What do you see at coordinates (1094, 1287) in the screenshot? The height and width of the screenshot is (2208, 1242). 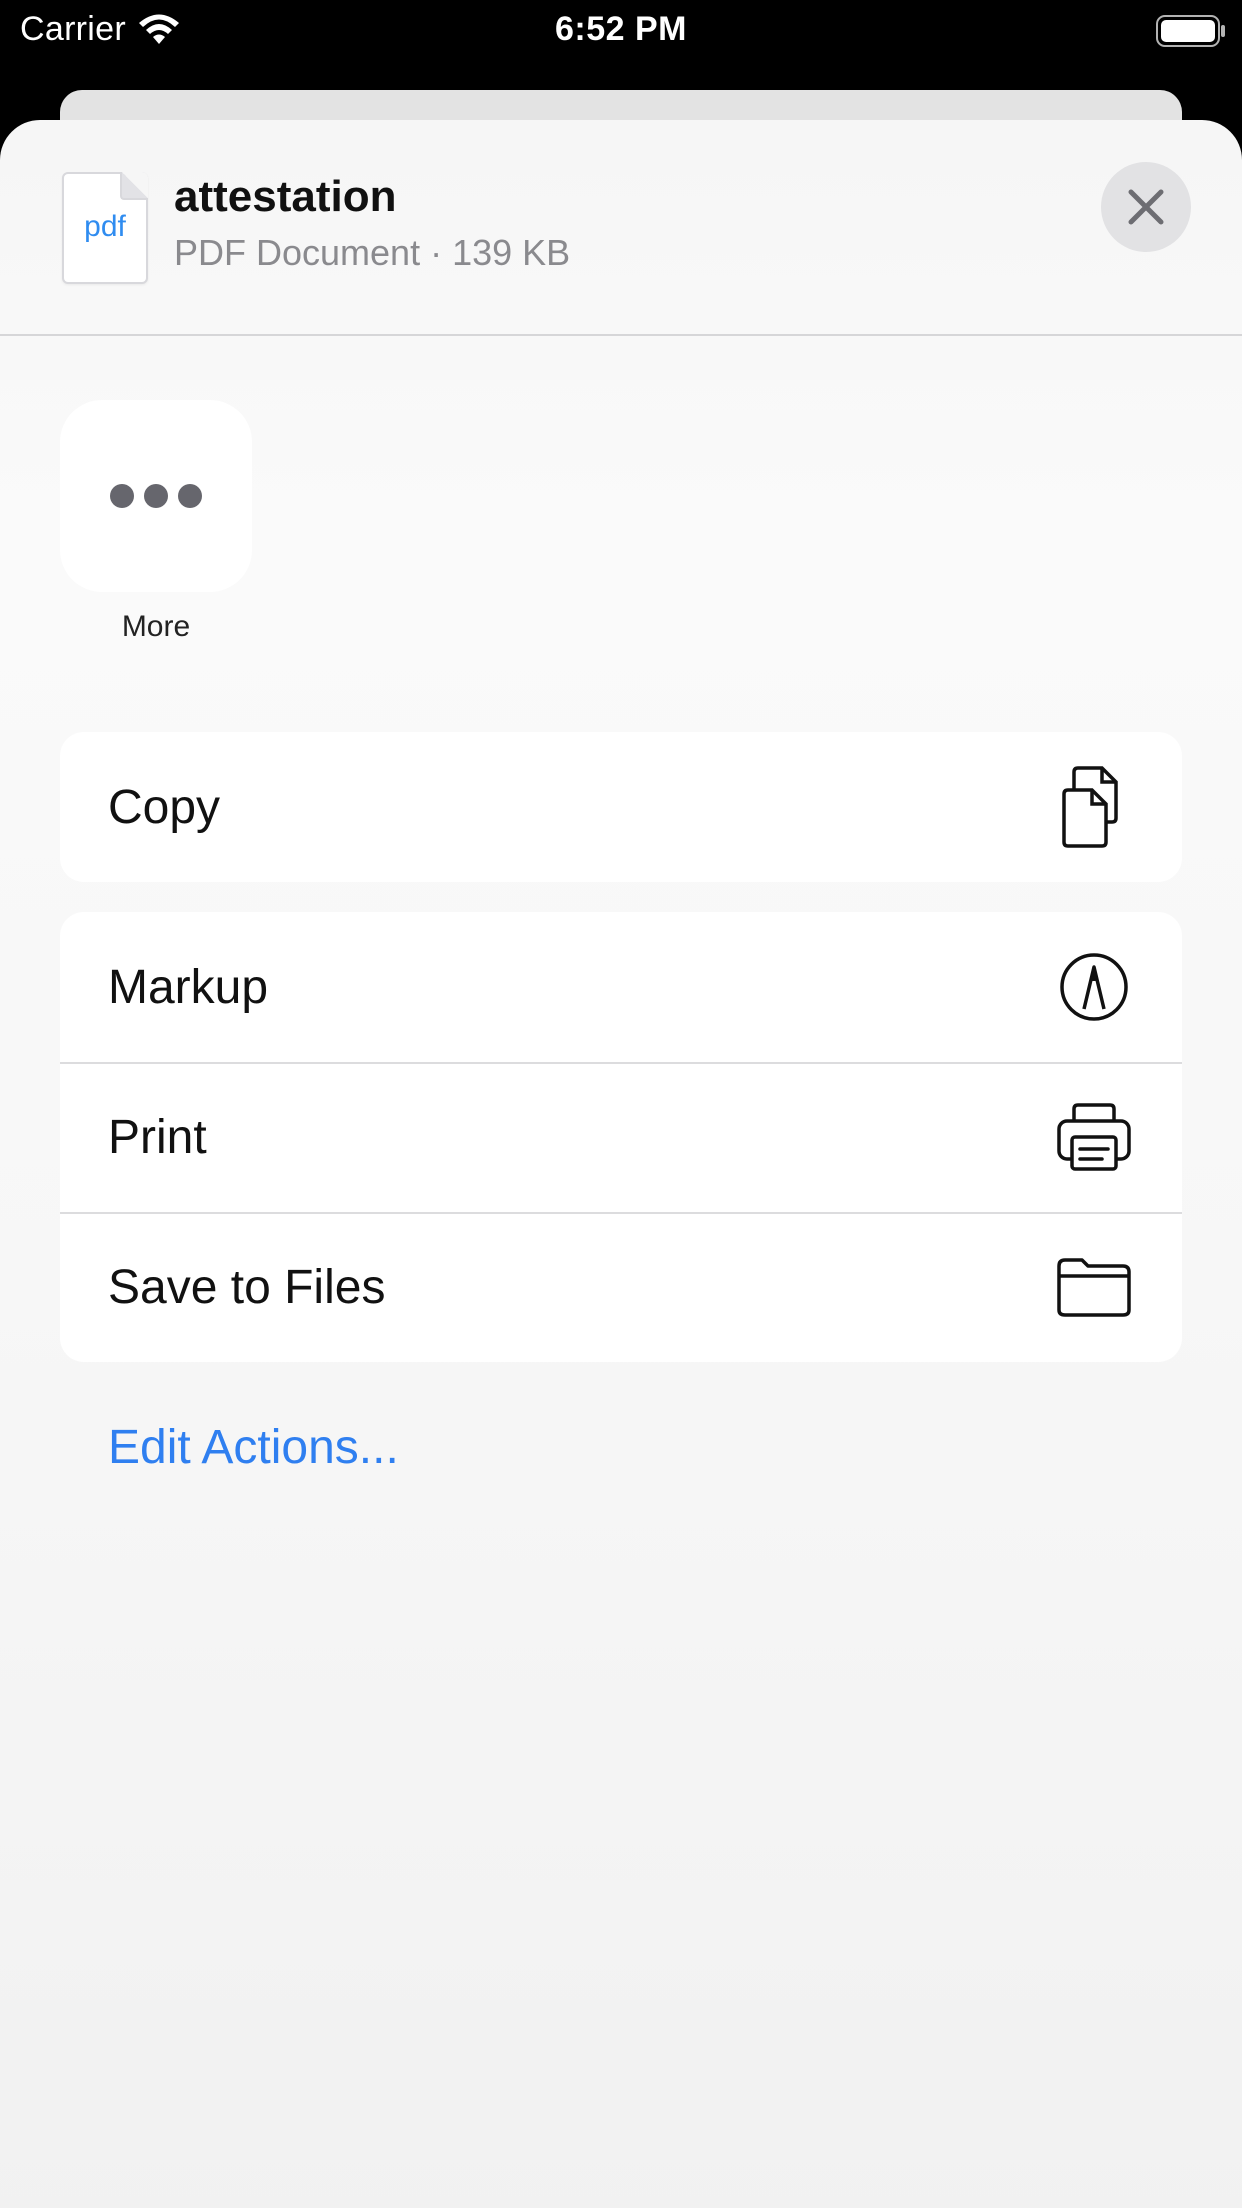 I see `folder-icon` at bounding box center [1094, 1287].